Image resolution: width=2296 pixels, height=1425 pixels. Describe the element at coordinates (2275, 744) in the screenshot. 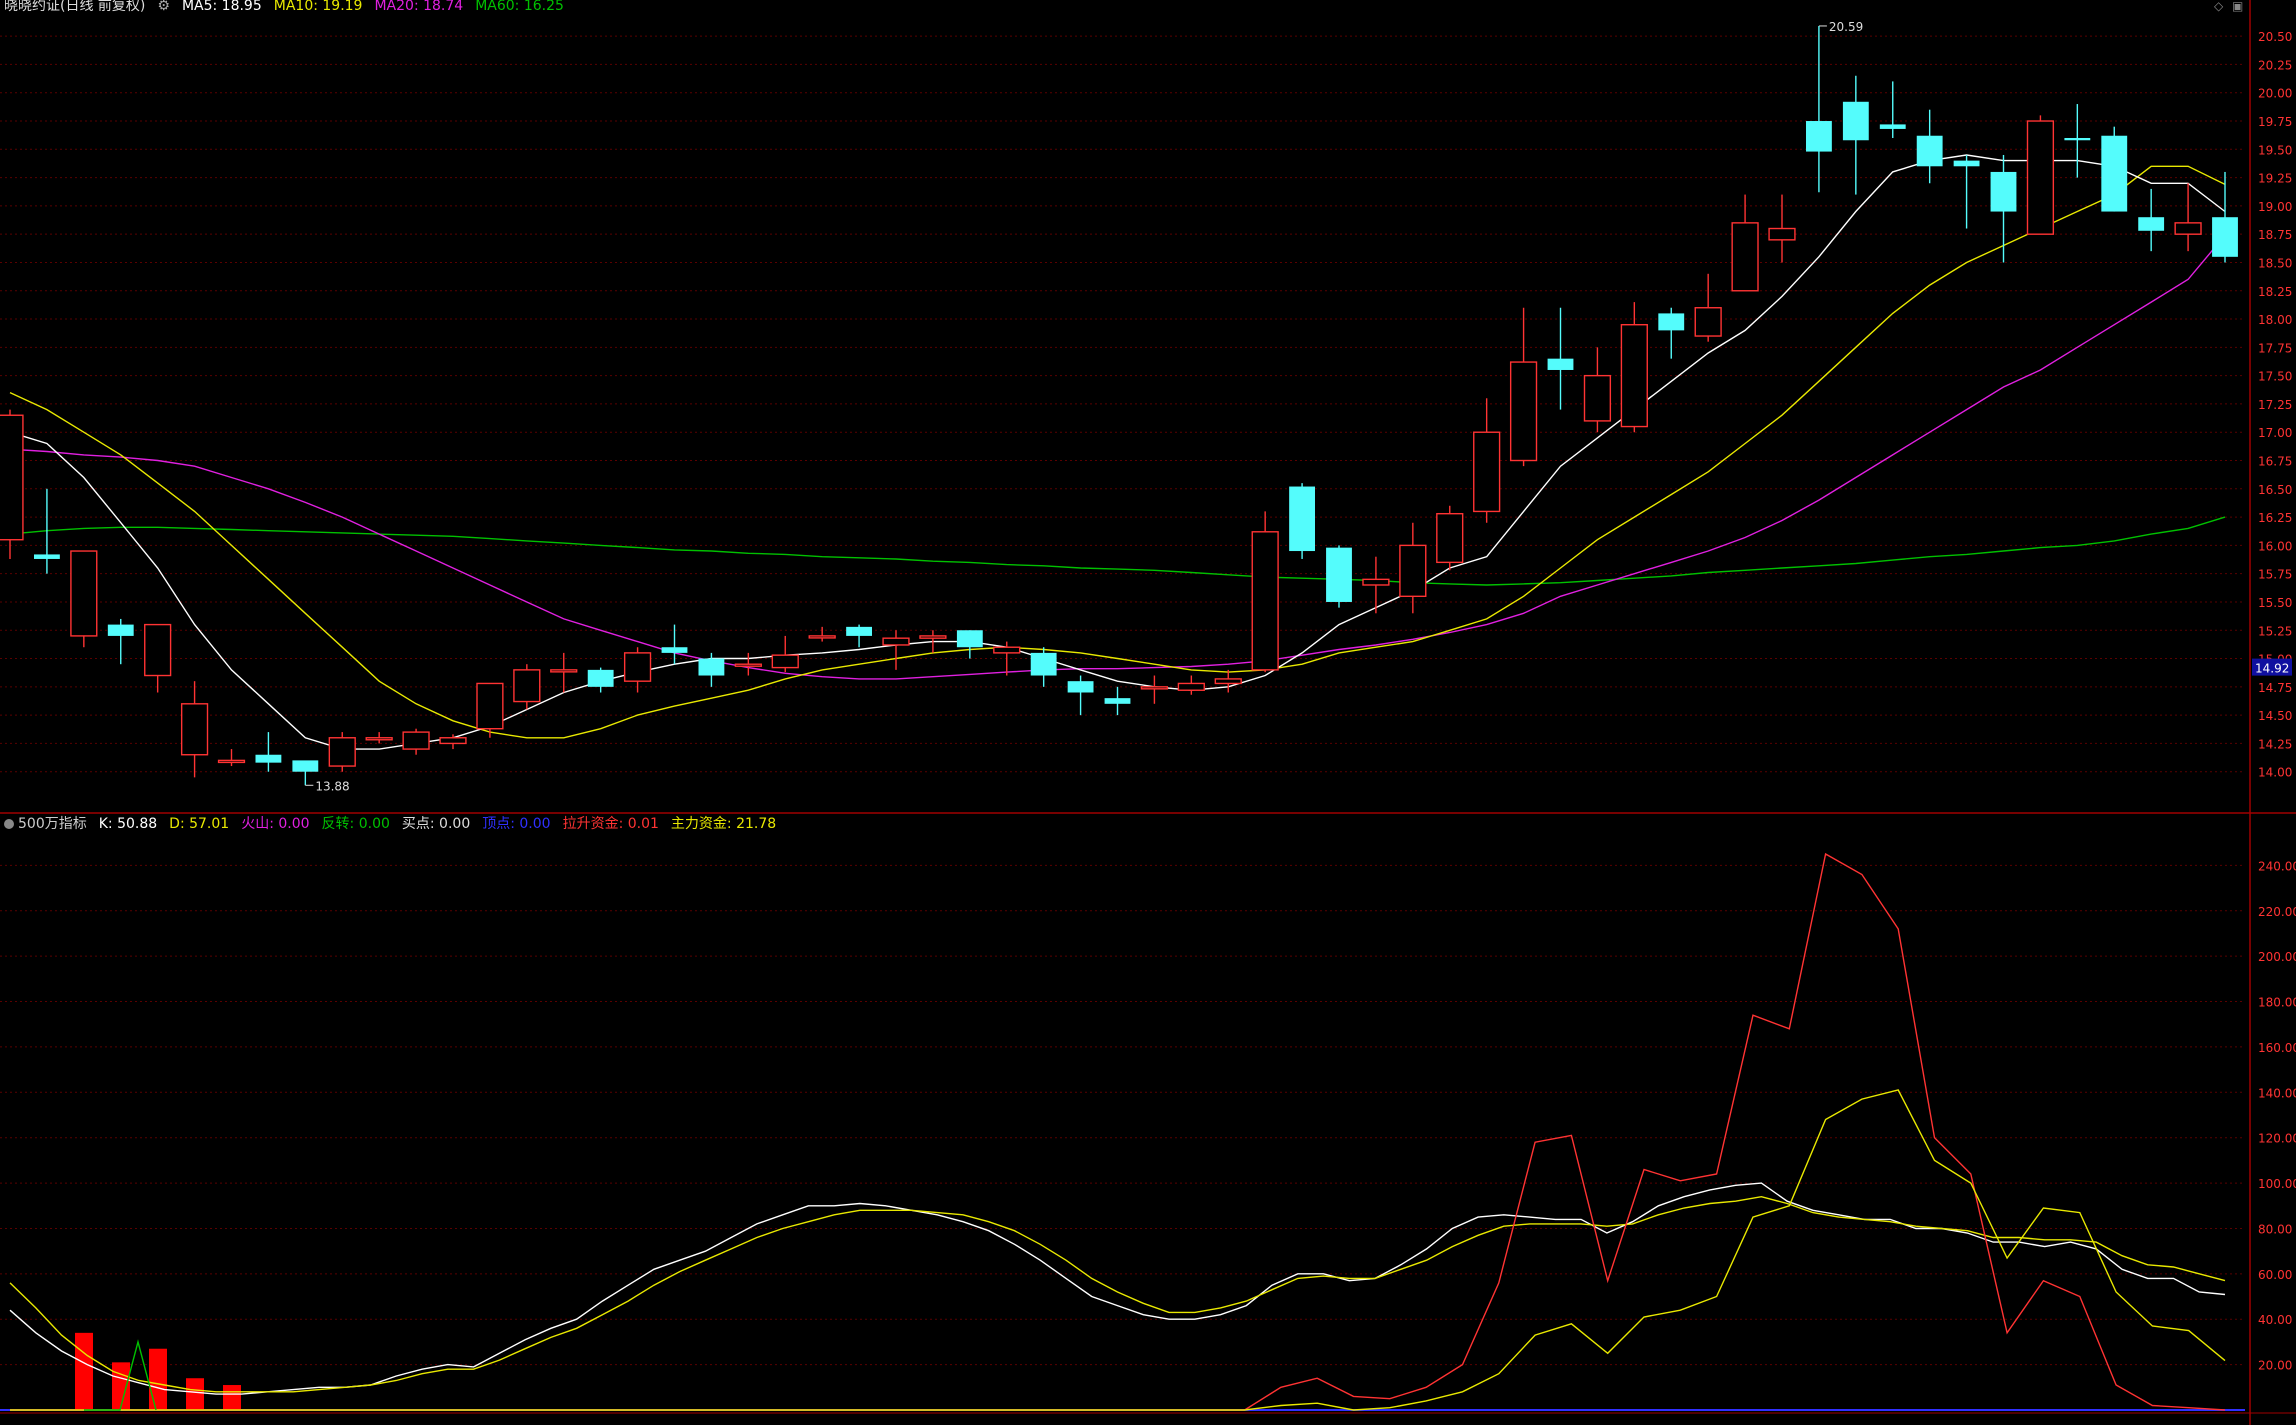

I see `price-tick-label: 14.25` at that location.